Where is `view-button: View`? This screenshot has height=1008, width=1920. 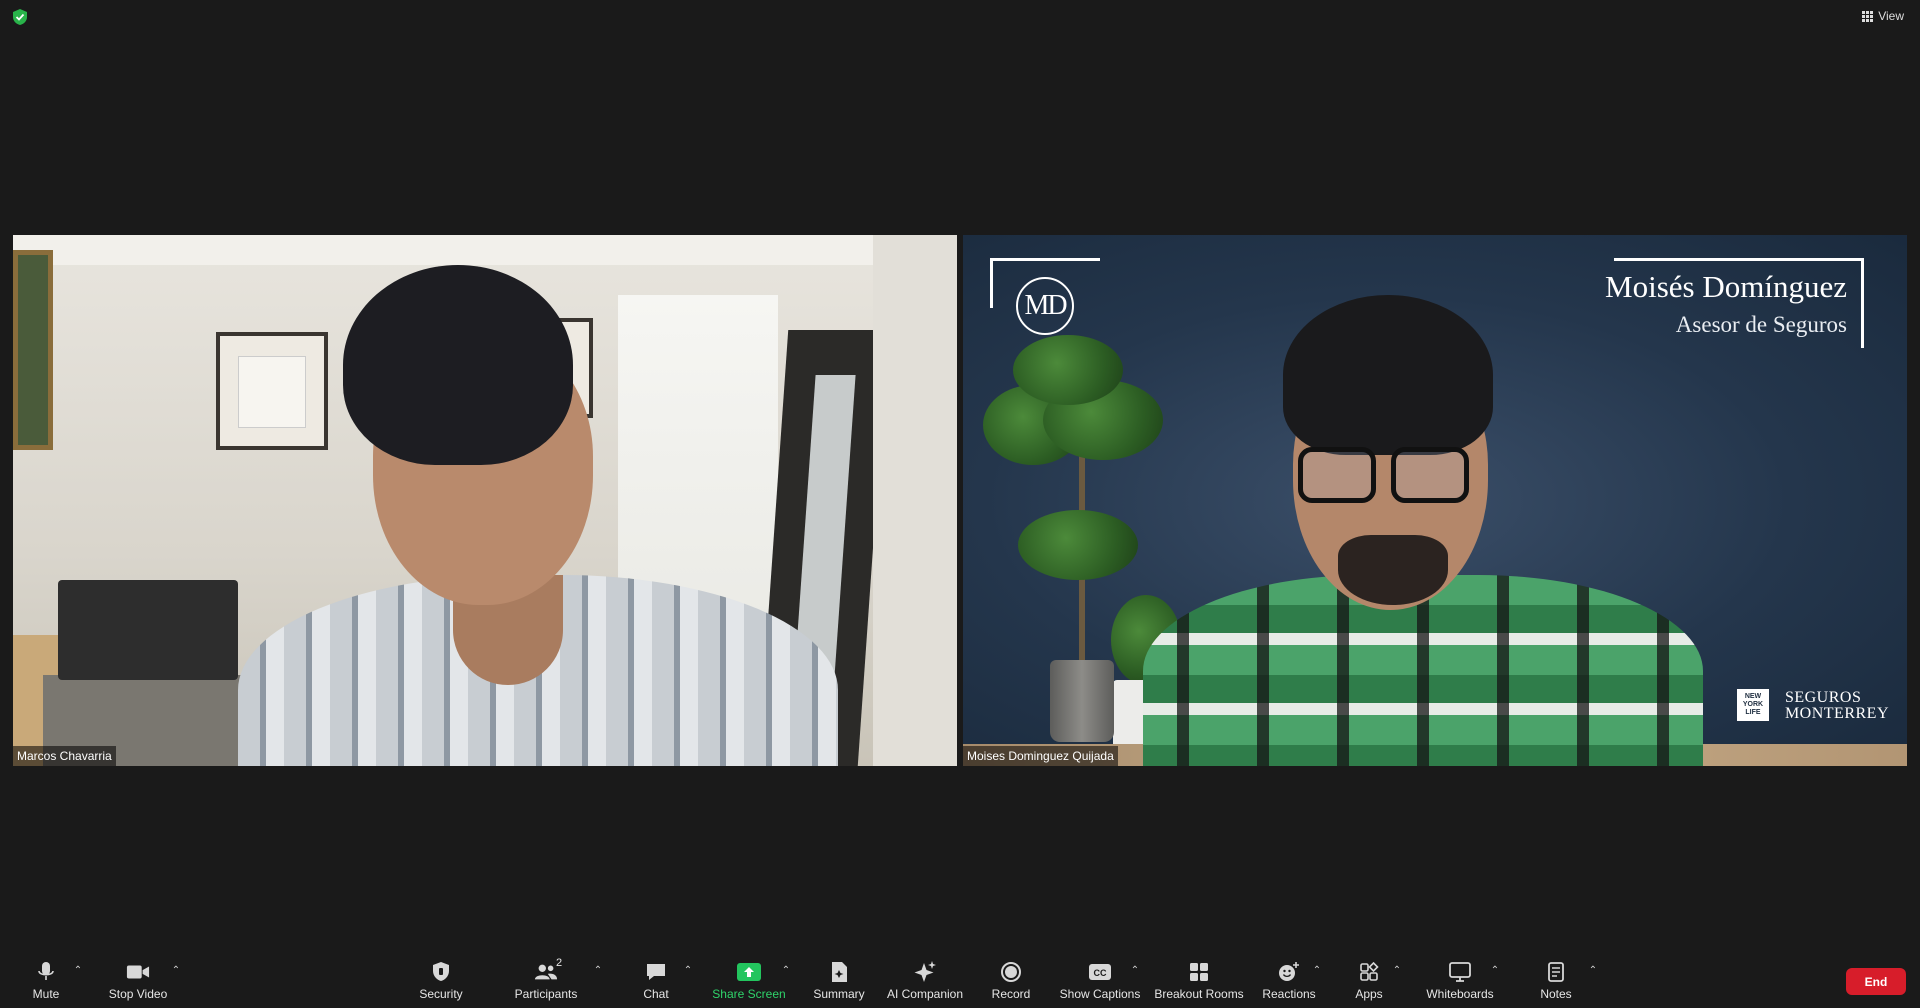 view-button: View is located at coordinates (1883, 16).